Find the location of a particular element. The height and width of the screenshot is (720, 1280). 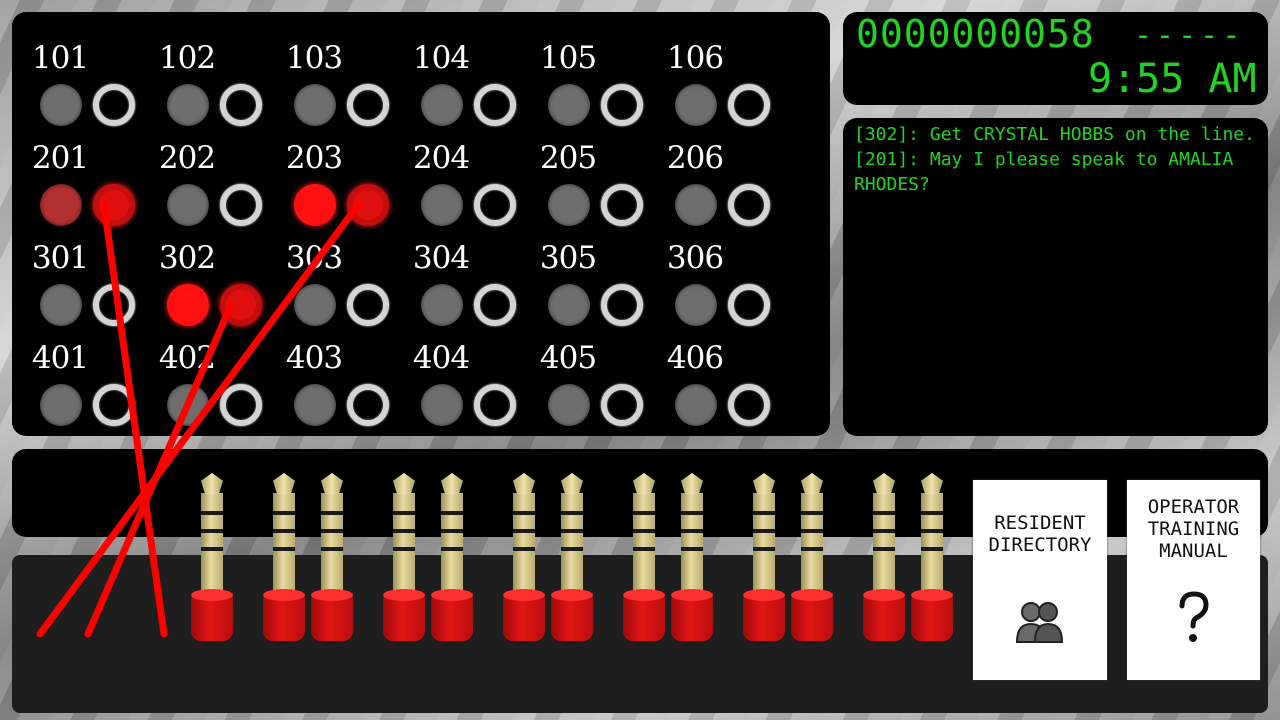

port-201: 201 is located at coordinates (72, 178).